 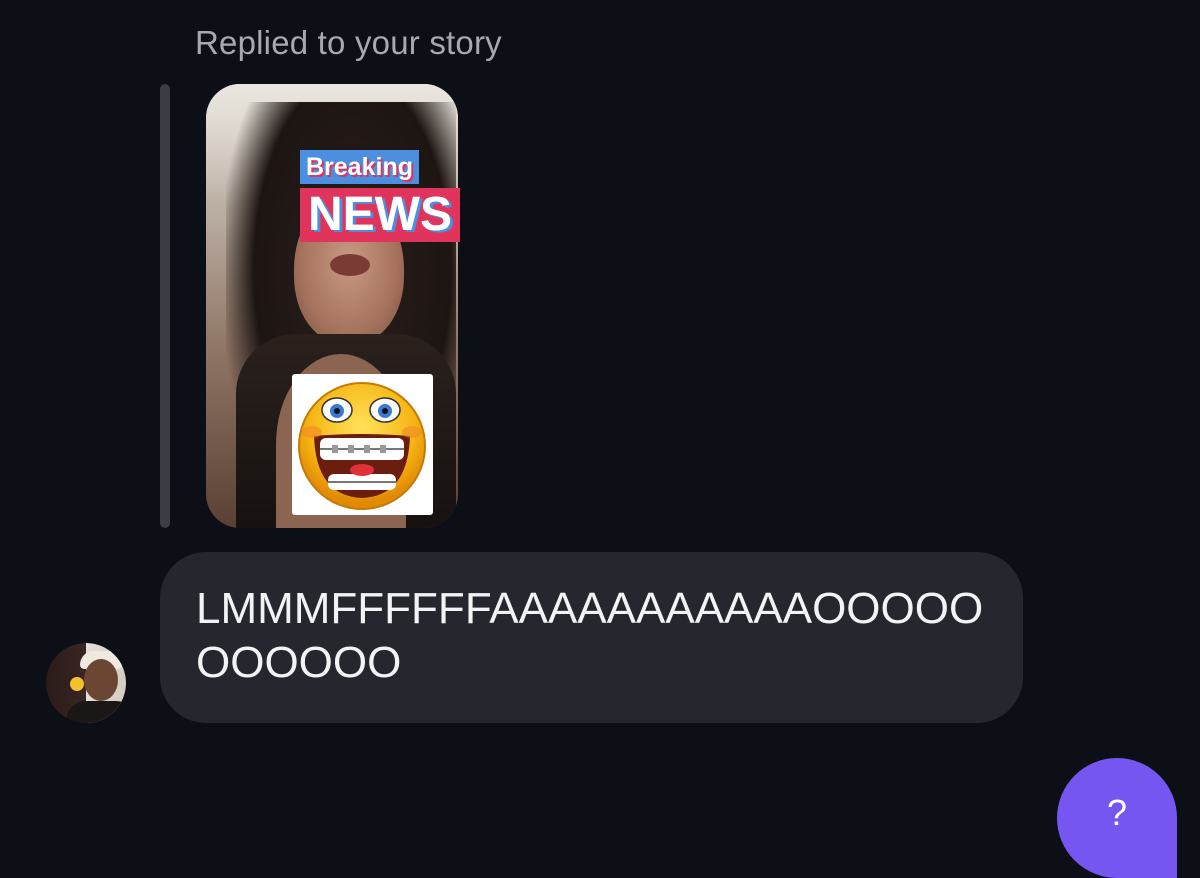 I want to click on replied-to-story-label: Replied to your story, so click(x=348, y=42).